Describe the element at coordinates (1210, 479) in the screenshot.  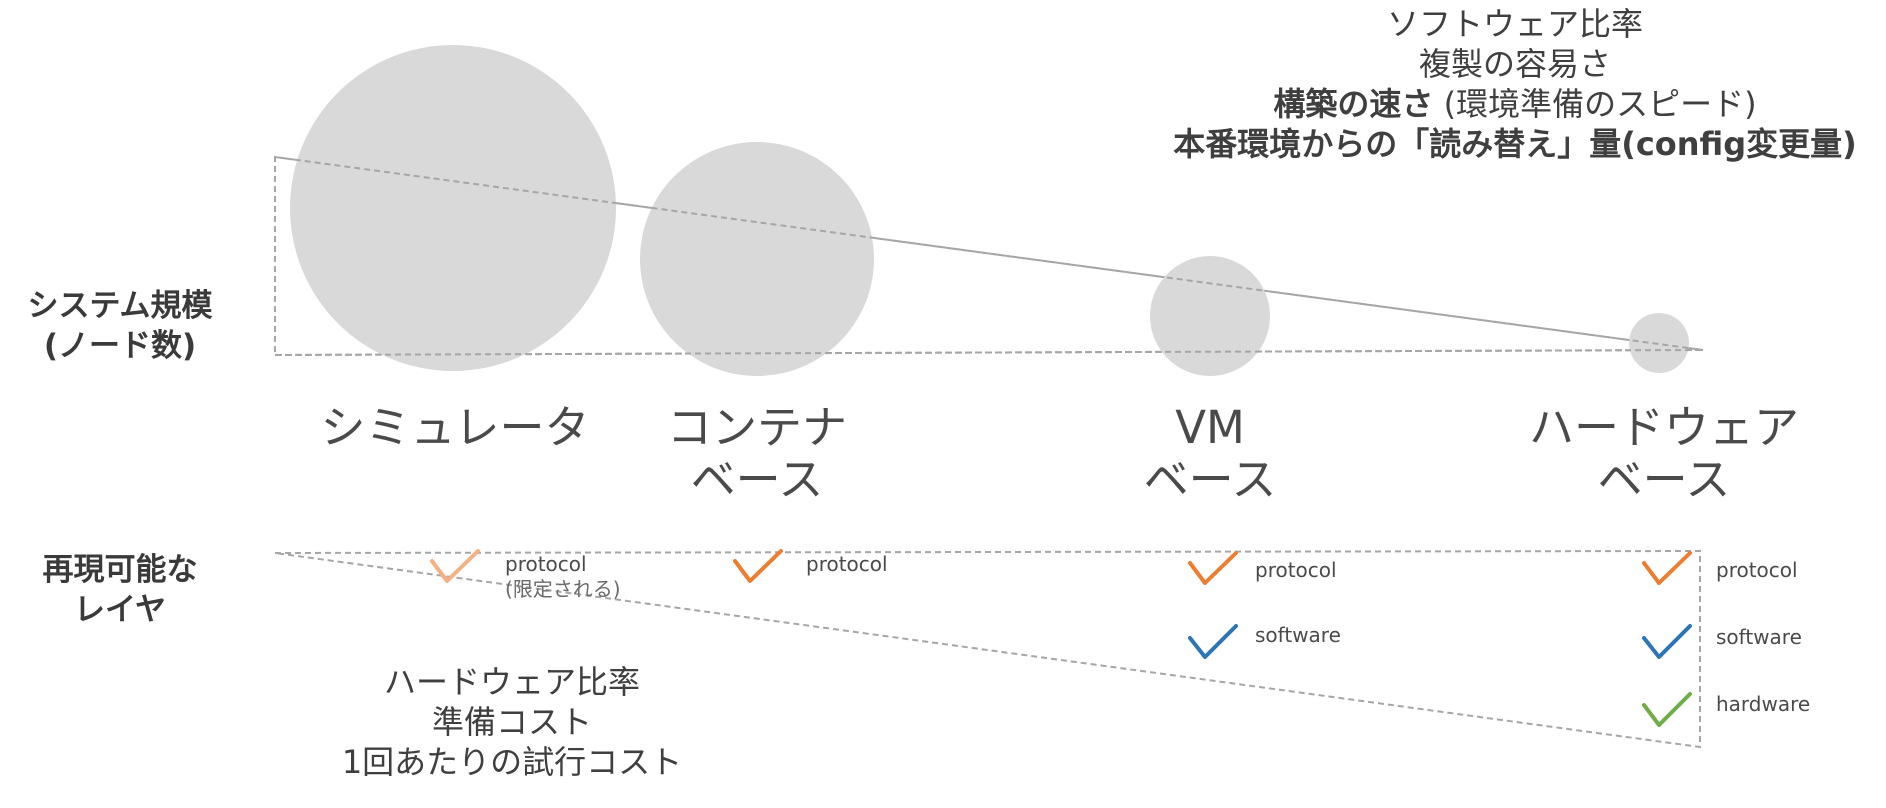
I see `platform-vm-line2: ベース` at that location.